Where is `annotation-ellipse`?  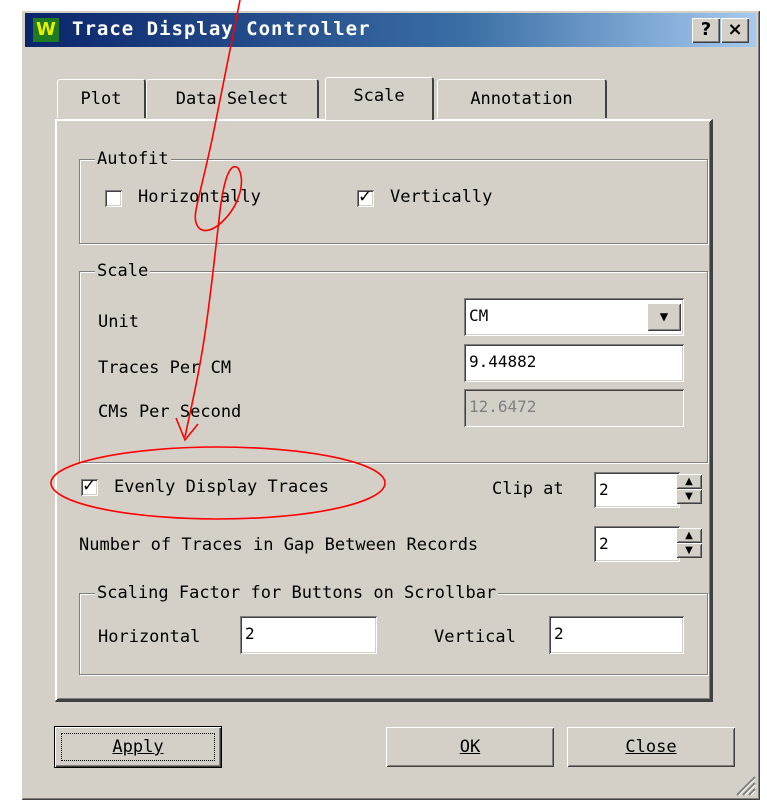
annotation-ellipse is located at coordinates (218, 483).